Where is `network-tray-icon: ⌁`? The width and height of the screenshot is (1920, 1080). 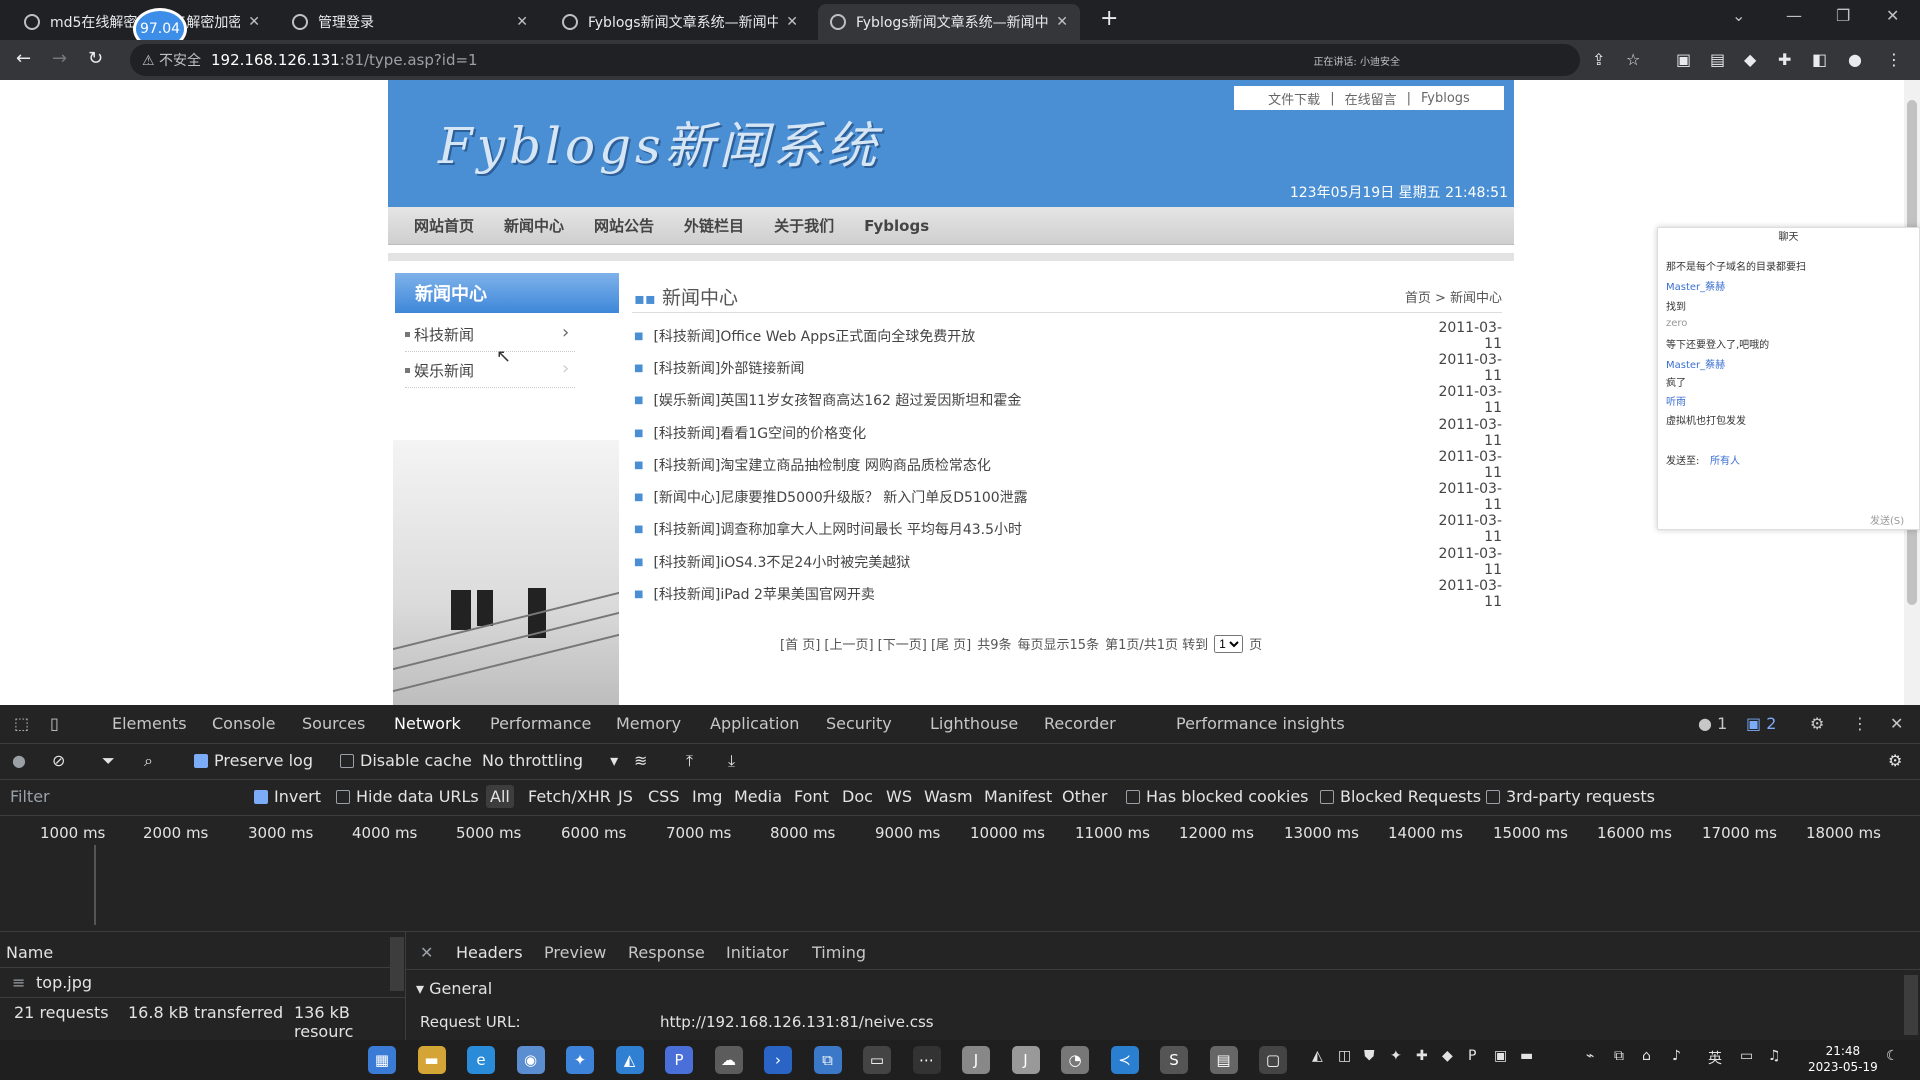 network-tray-icon: ⌁ is located at coordinates (1590, 1056).